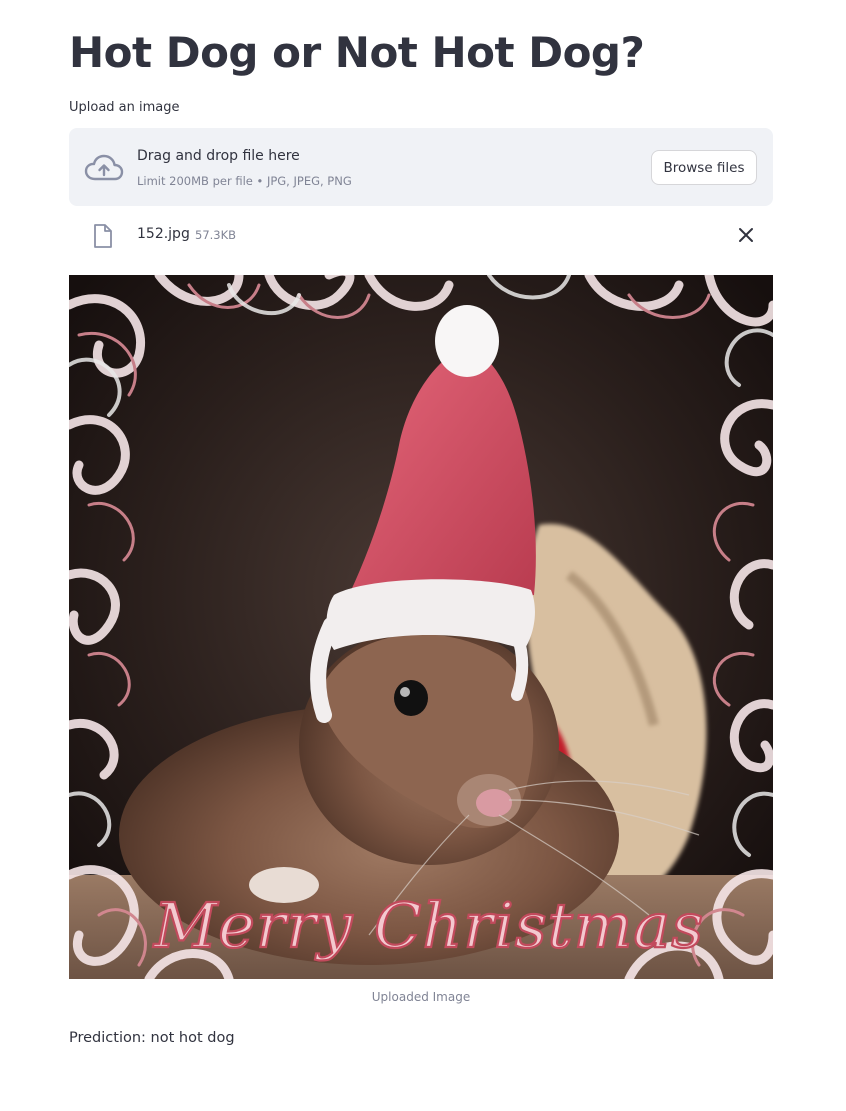 The width and height of the screenshot is (846, 1111). Describe the element at coordinates (216, 235) in the screenshot. I see `file-size: 57.3KB` at that location.